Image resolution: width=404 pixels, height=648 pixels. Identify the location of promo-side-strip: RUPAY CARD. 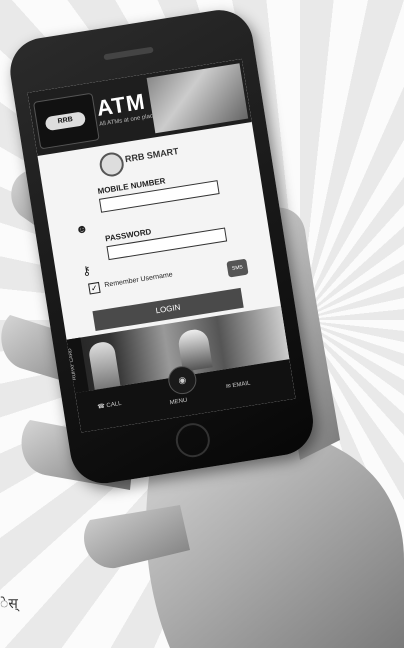
(77, 365).